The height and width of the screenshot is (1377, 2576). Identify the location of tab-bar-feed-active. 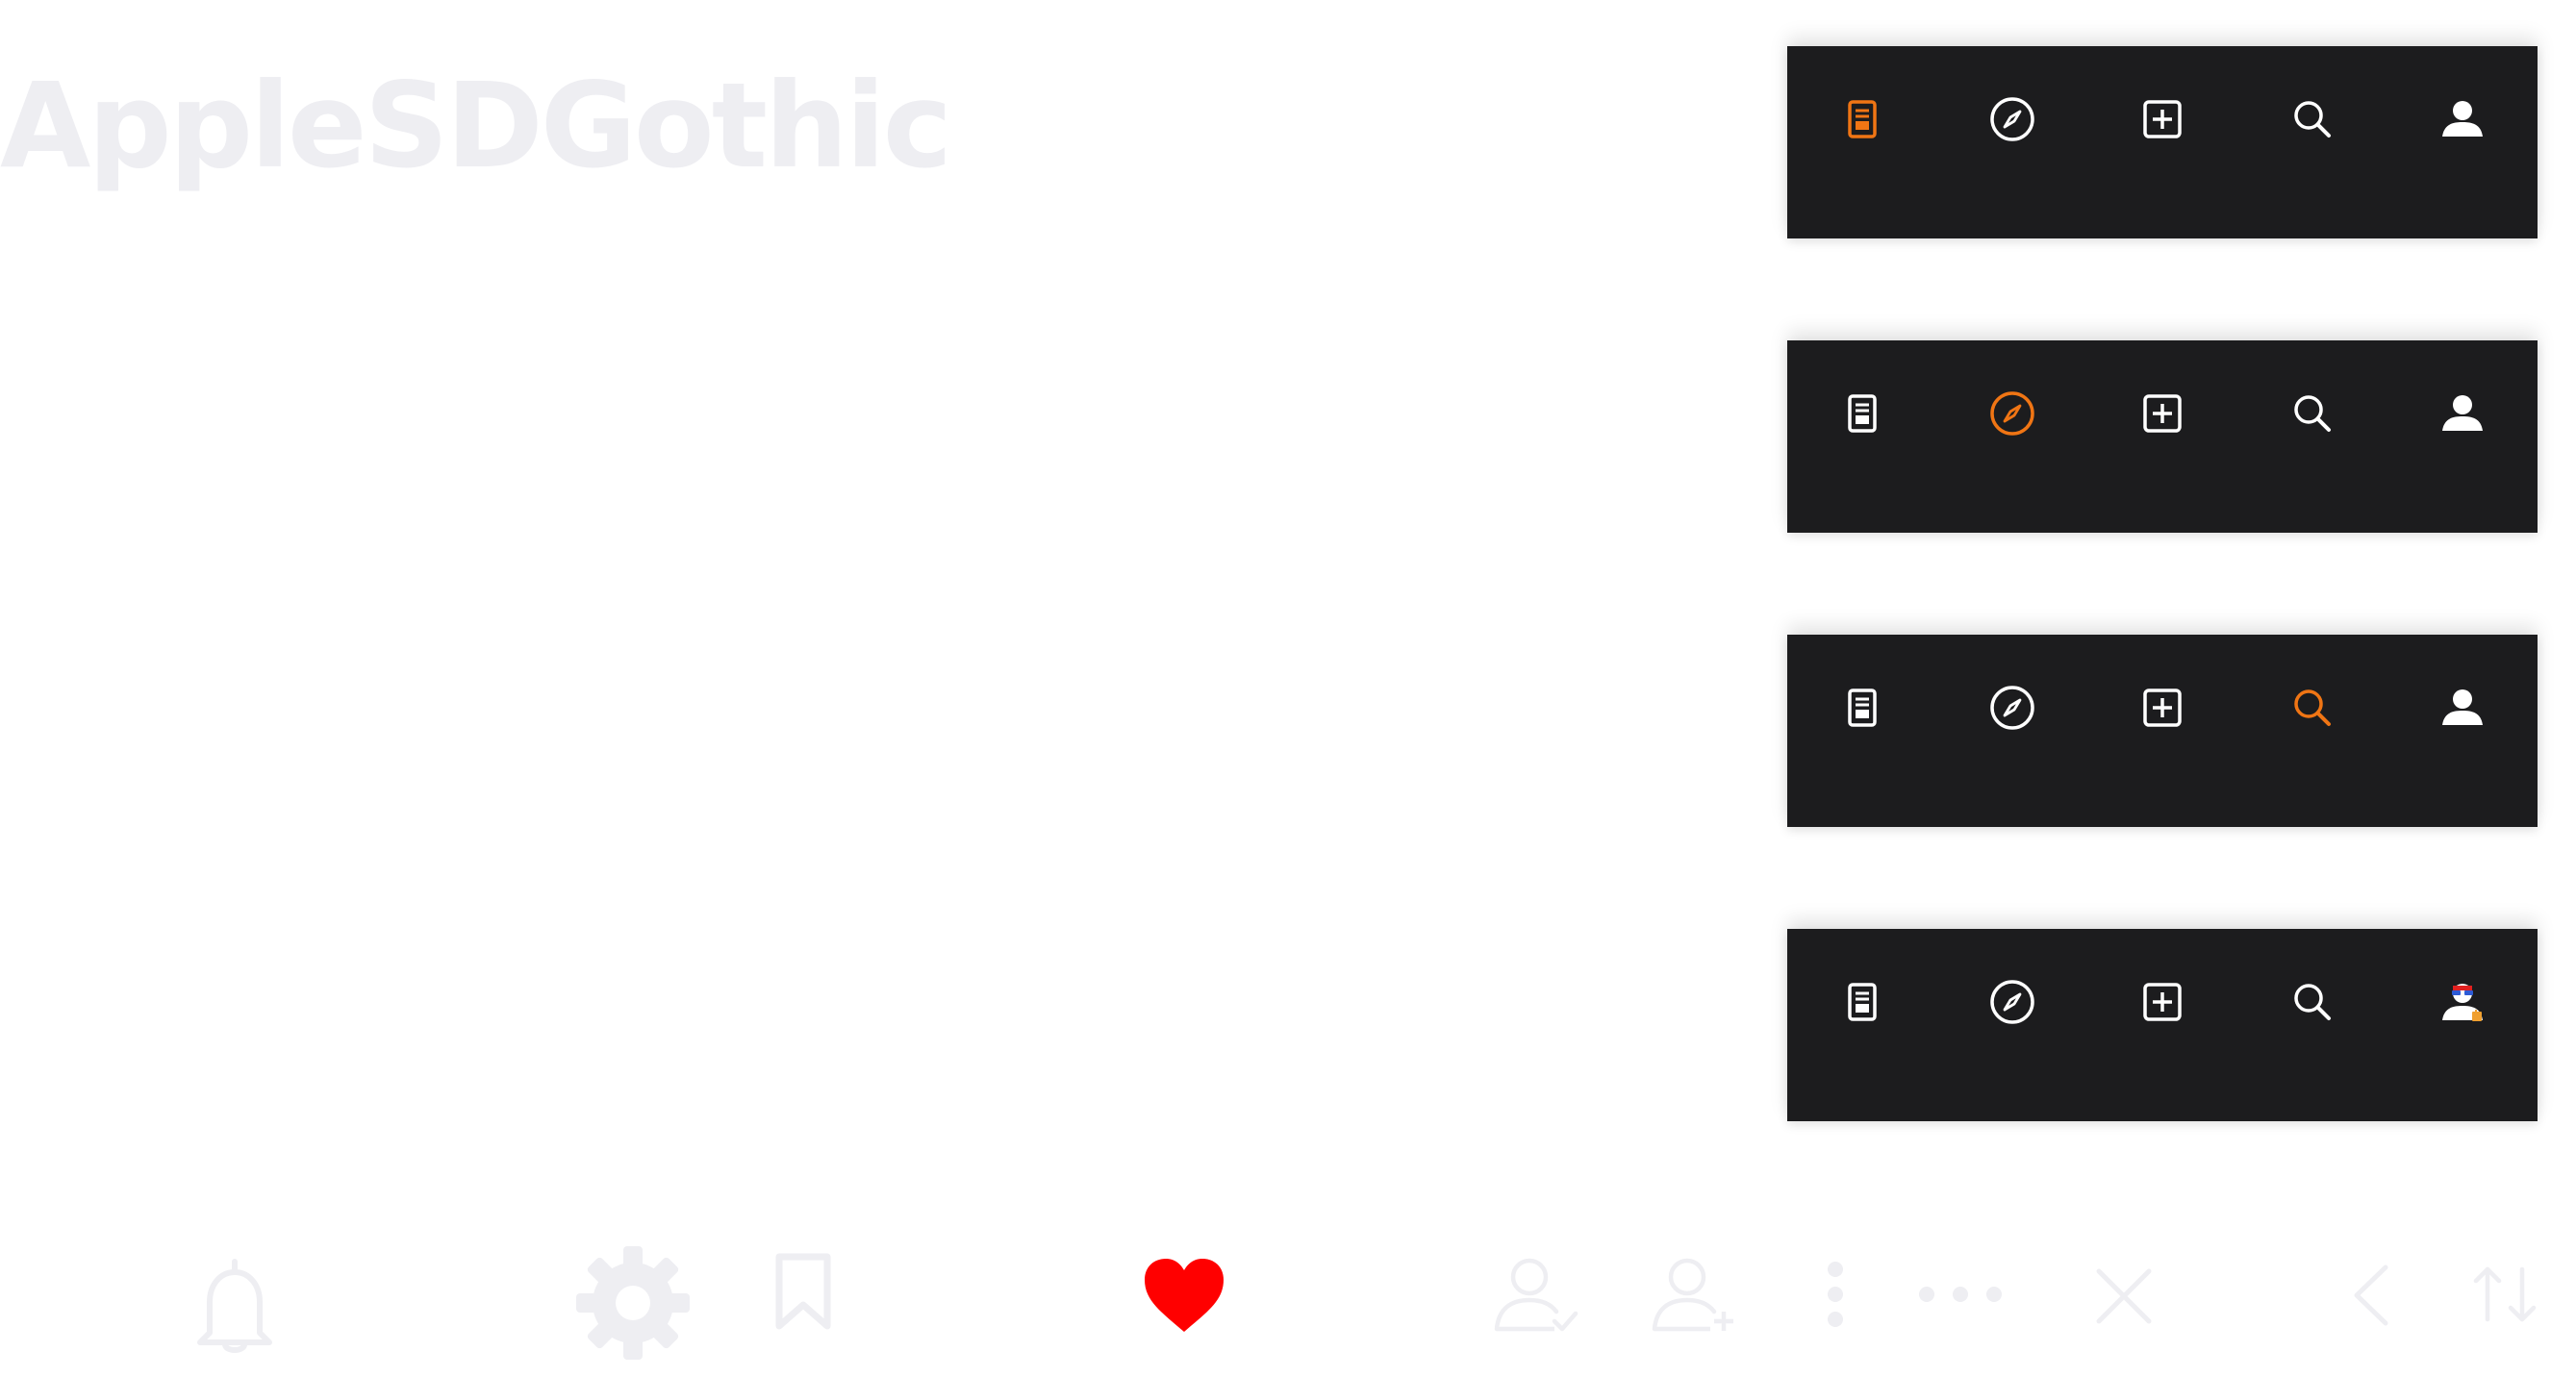
(2163, 142).